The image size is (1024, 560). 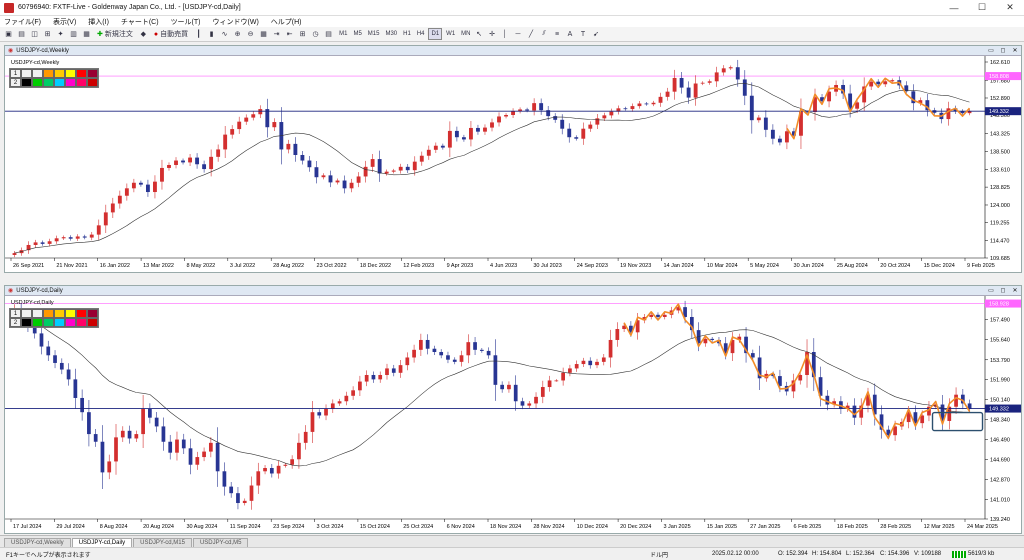 I want to click on daily-minimize-button: ▭, so click(x=991, y=290).